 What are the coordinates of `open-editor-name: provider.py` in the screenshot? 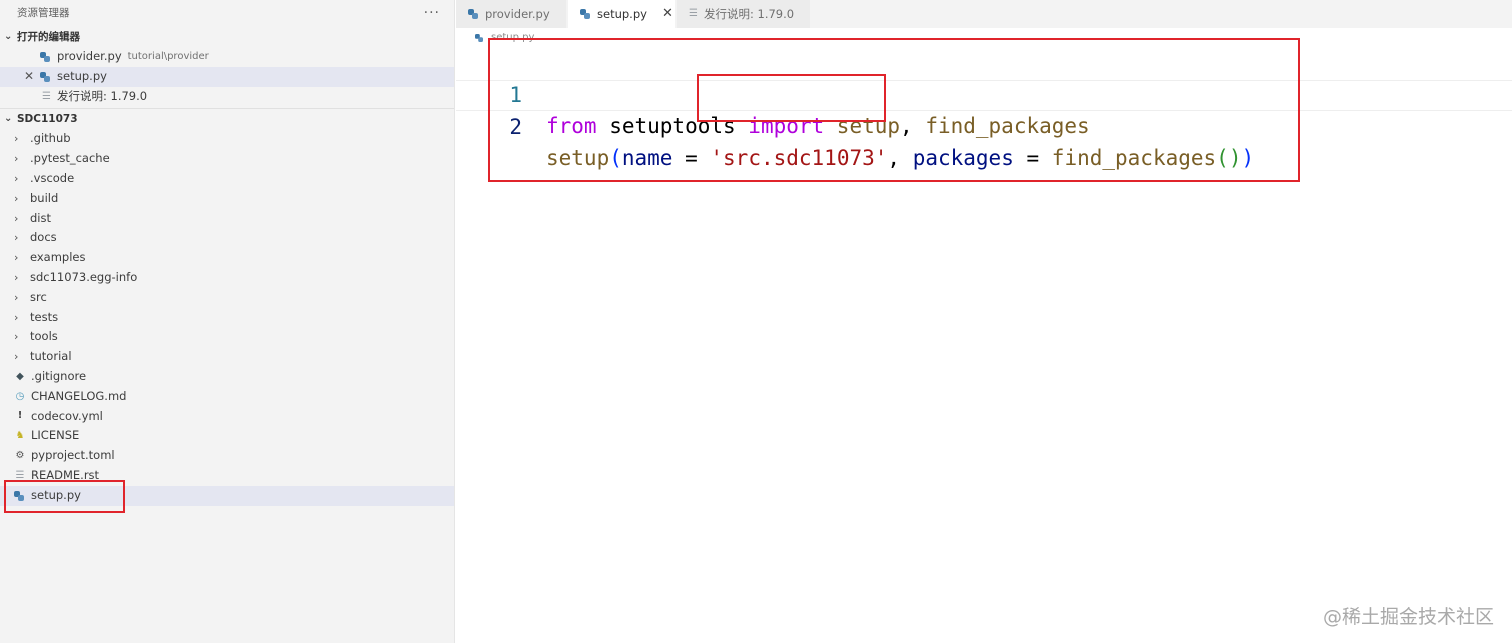 It's located at (89, 56).